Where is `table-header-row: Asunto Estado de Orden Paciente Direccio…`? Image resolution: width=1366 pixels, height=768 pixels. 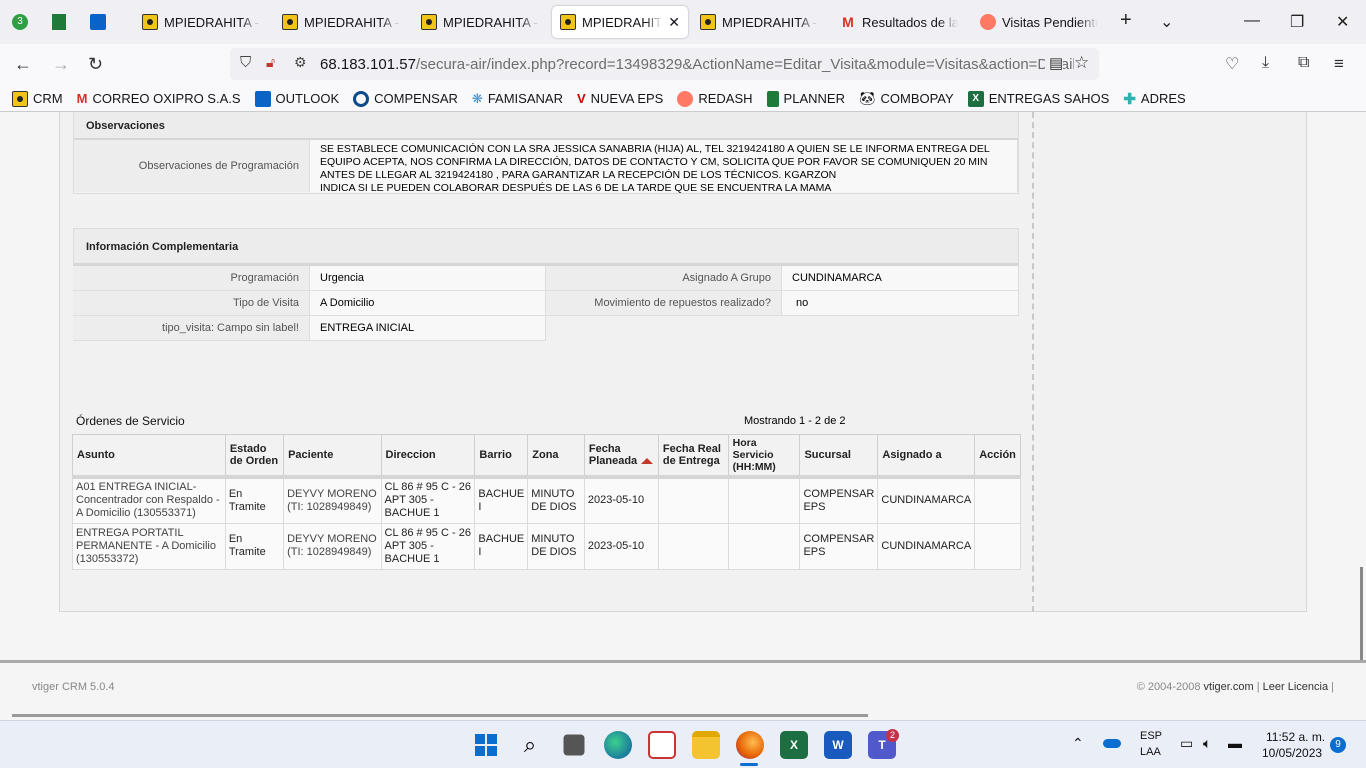
table-header-row: Asunto Estado de Orden Paciente Direccio… is located at coordinates (546, 456).